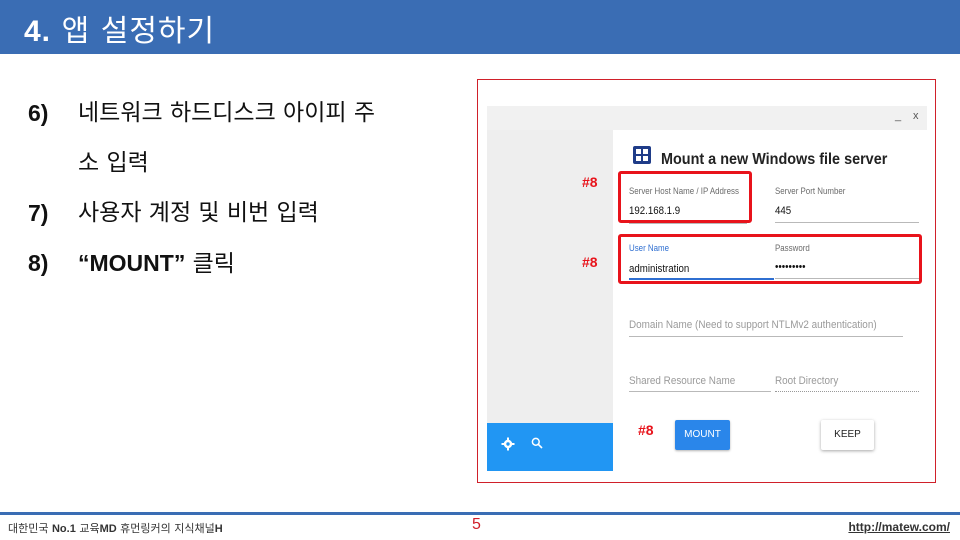 The width and height of the screenshot is (960, 540). Describe the element at coordinates (682, 381) in the screenshot. I see `shared-resource-input: Shared Resource Name` at that location.